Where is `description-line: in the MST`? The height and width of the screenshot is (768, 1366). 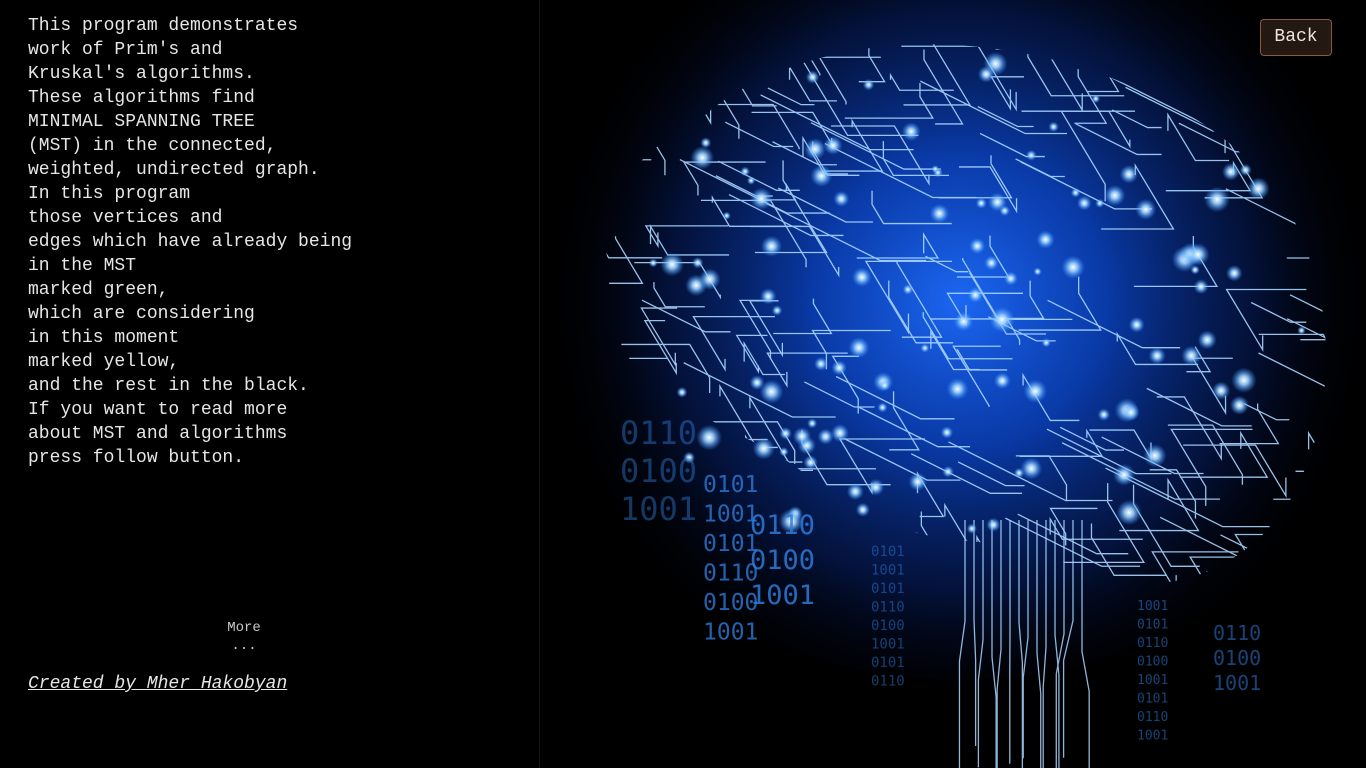 description-line: in the MST is located at coordinates (82, 266).